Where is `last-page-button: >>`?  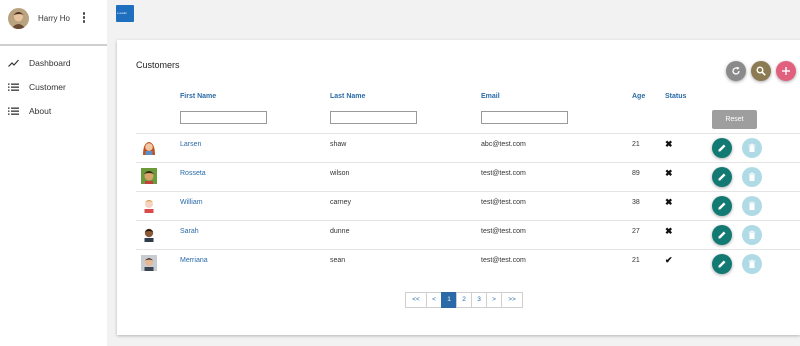
last-page-button: >> is located at coordinates (512, 300).